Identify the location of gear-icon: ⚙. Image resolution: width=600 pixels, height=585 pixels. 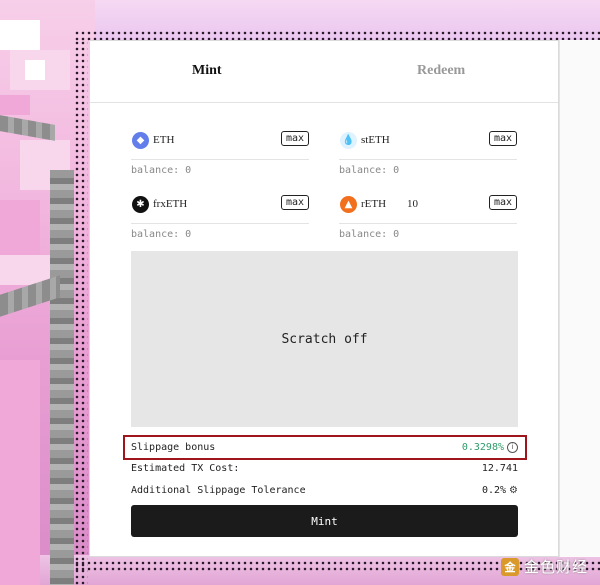
(513, 490).